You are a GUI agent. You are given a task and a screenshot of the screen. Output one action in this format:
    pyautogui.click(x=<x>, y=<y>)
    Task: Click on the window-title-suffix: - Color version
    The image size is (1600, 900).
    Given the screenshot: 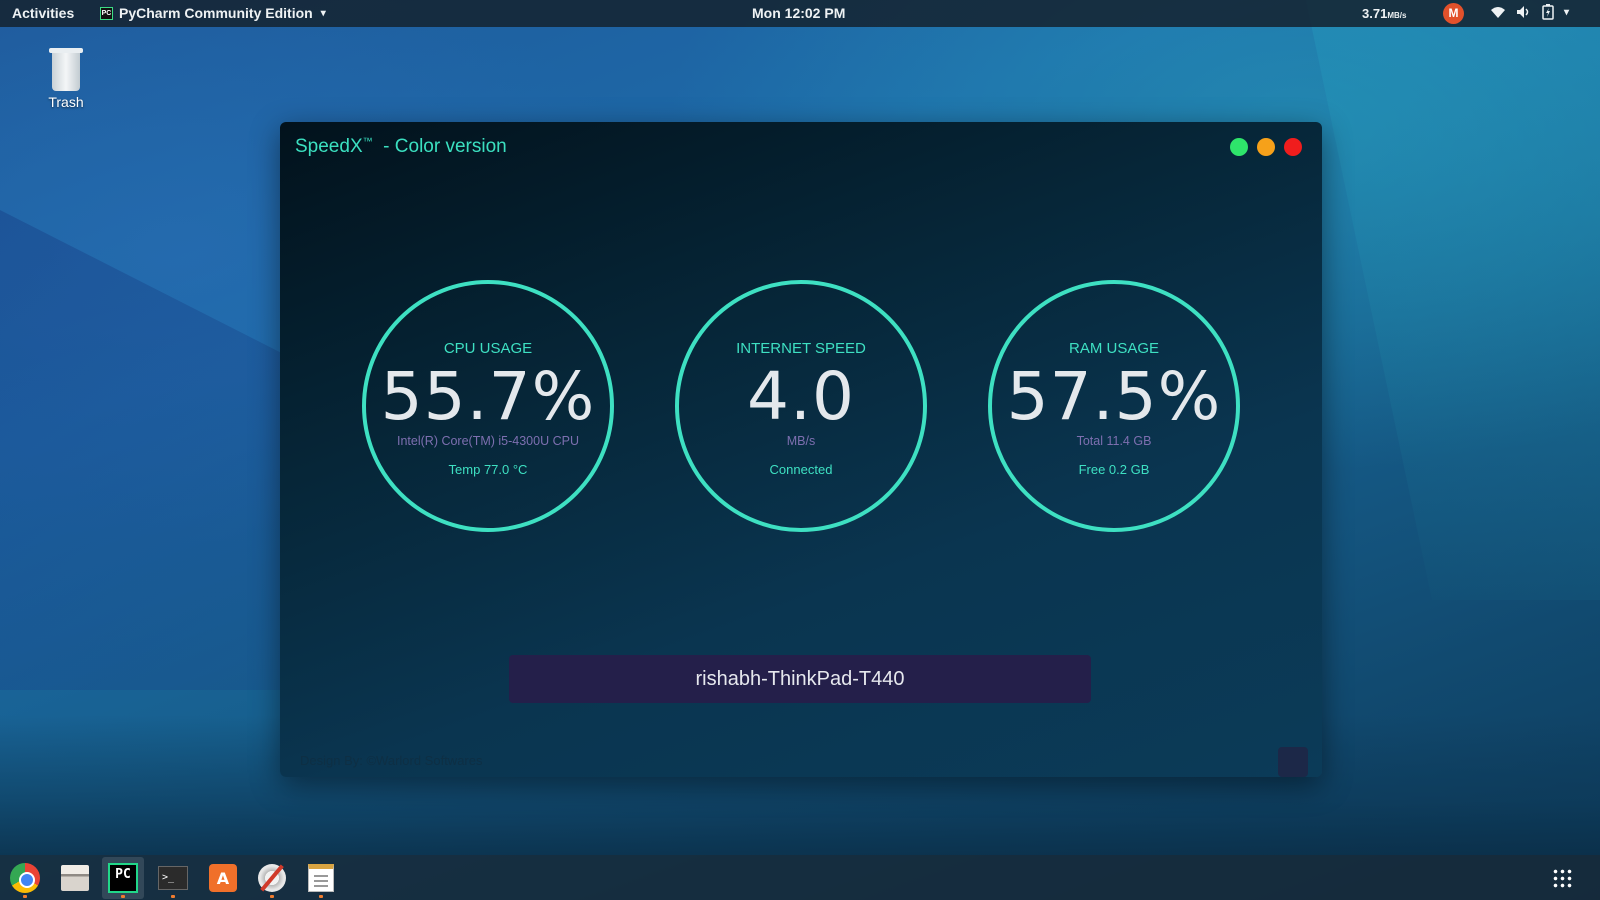 What is the action you would take?
    pyautogui.click(x=439, y=146)
    